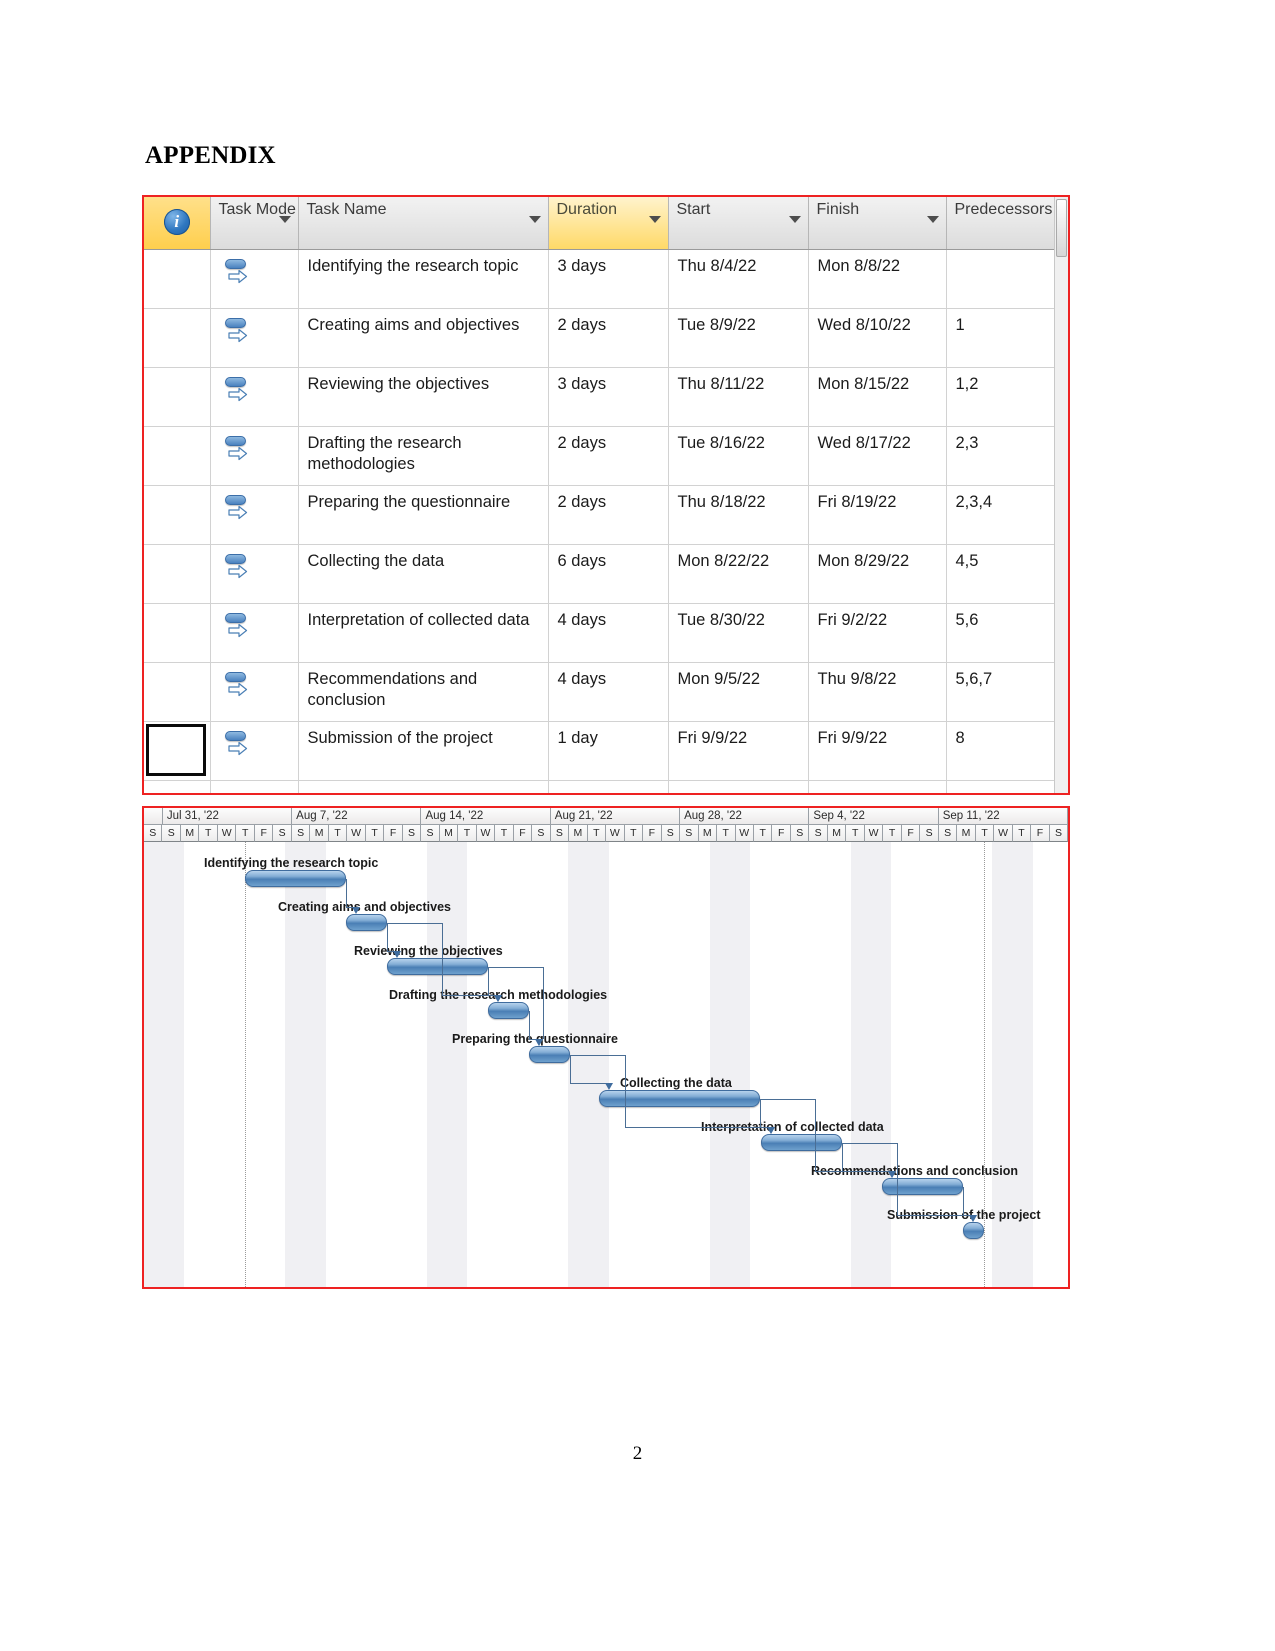 Image resolution: width=1275 pixels, height=1651 pixels. I want to click on task-name-cell: Reviewing the objectives, so click(423, 397).